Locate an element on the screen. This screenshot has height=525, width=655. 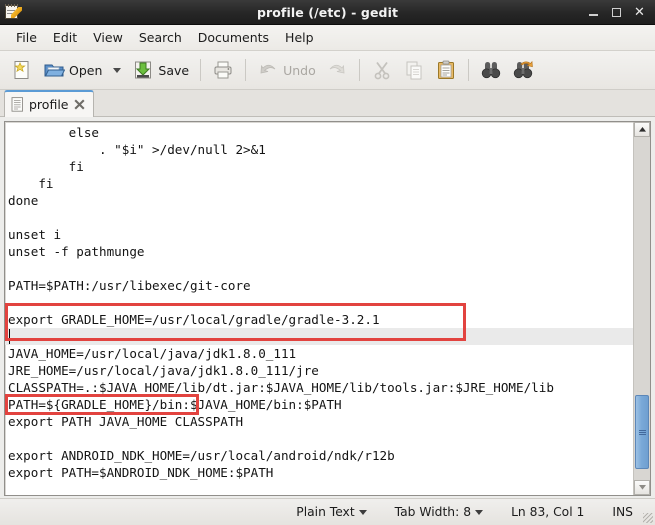
binoculars-find-icon is located at coordinates (490, 70).